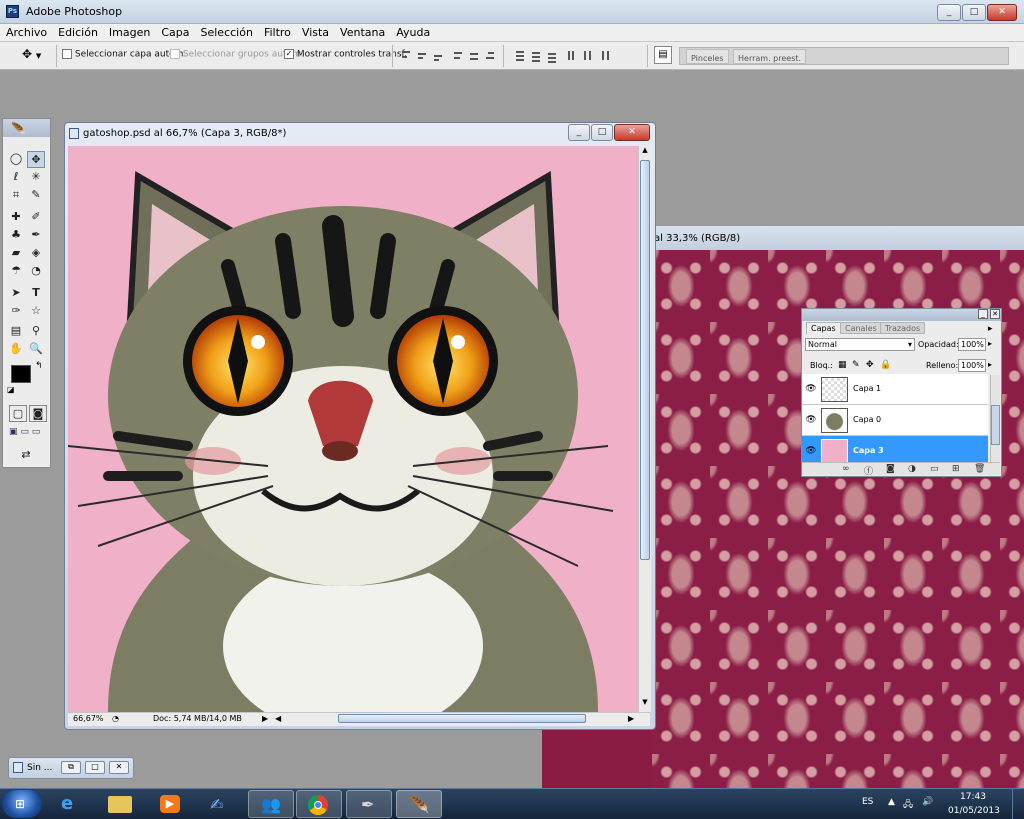 This screenshot has width=1024, height=819. Describe the element at coordinates (37, 55) in the screenshot. I see `move-tool-preset-picker: ✥ ▼` at that location.